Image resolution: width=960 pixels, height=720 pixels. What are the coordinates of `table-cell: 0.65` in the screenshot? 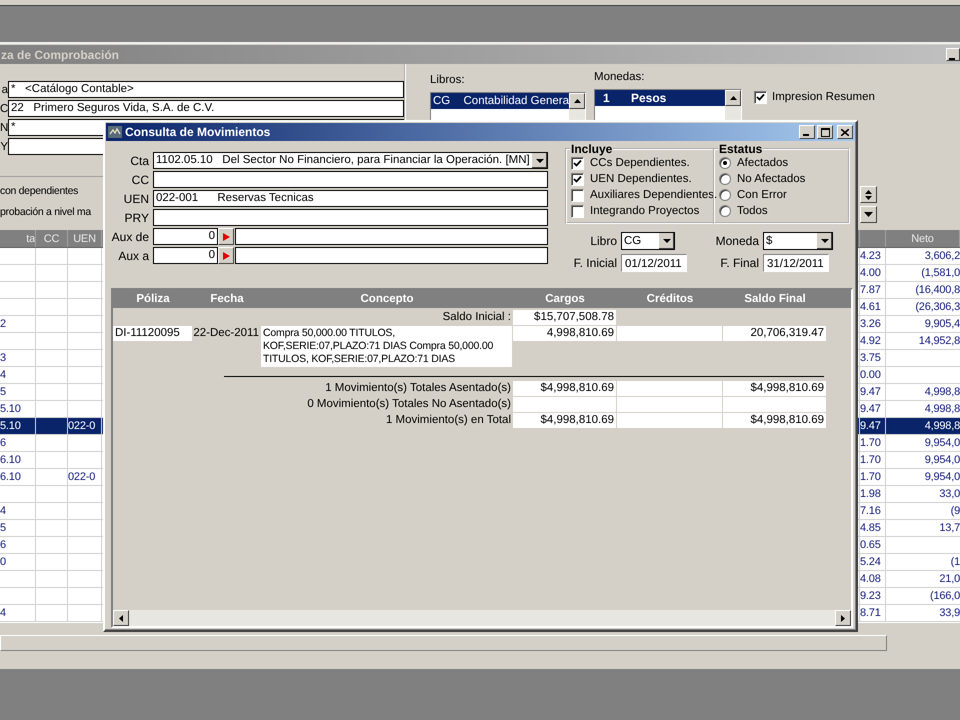 It's located at (873, 545).